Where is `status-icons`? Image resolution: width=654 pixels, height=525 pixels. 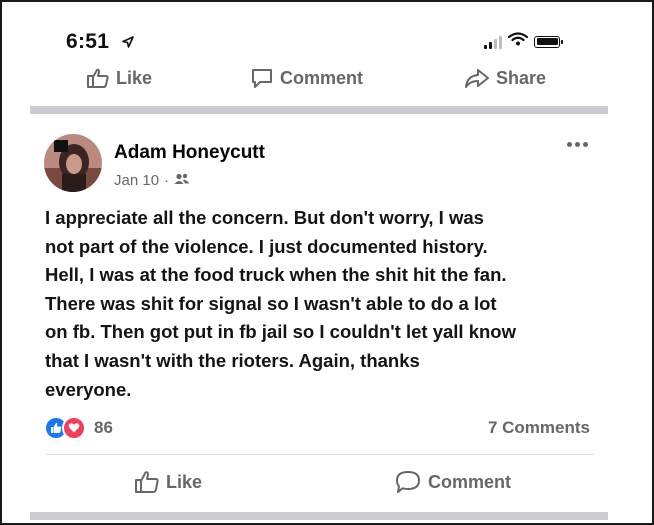 status-icons is located at coordinates (523, 41).